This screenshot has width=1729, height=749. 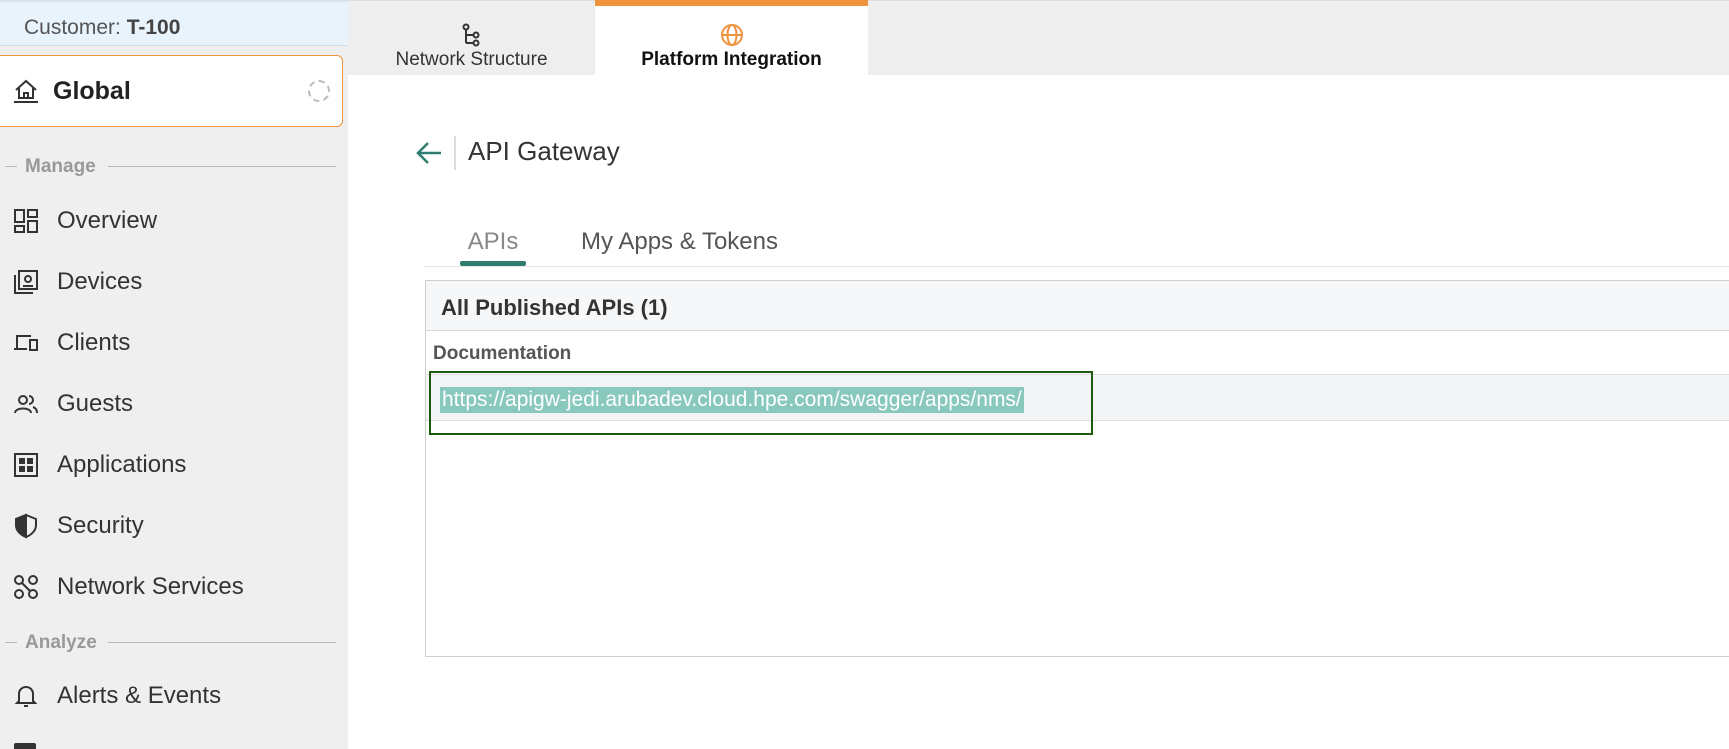 I want to click on tab-my-apps-tokens: My Apps & Tokens, so click(x=679, y=242).